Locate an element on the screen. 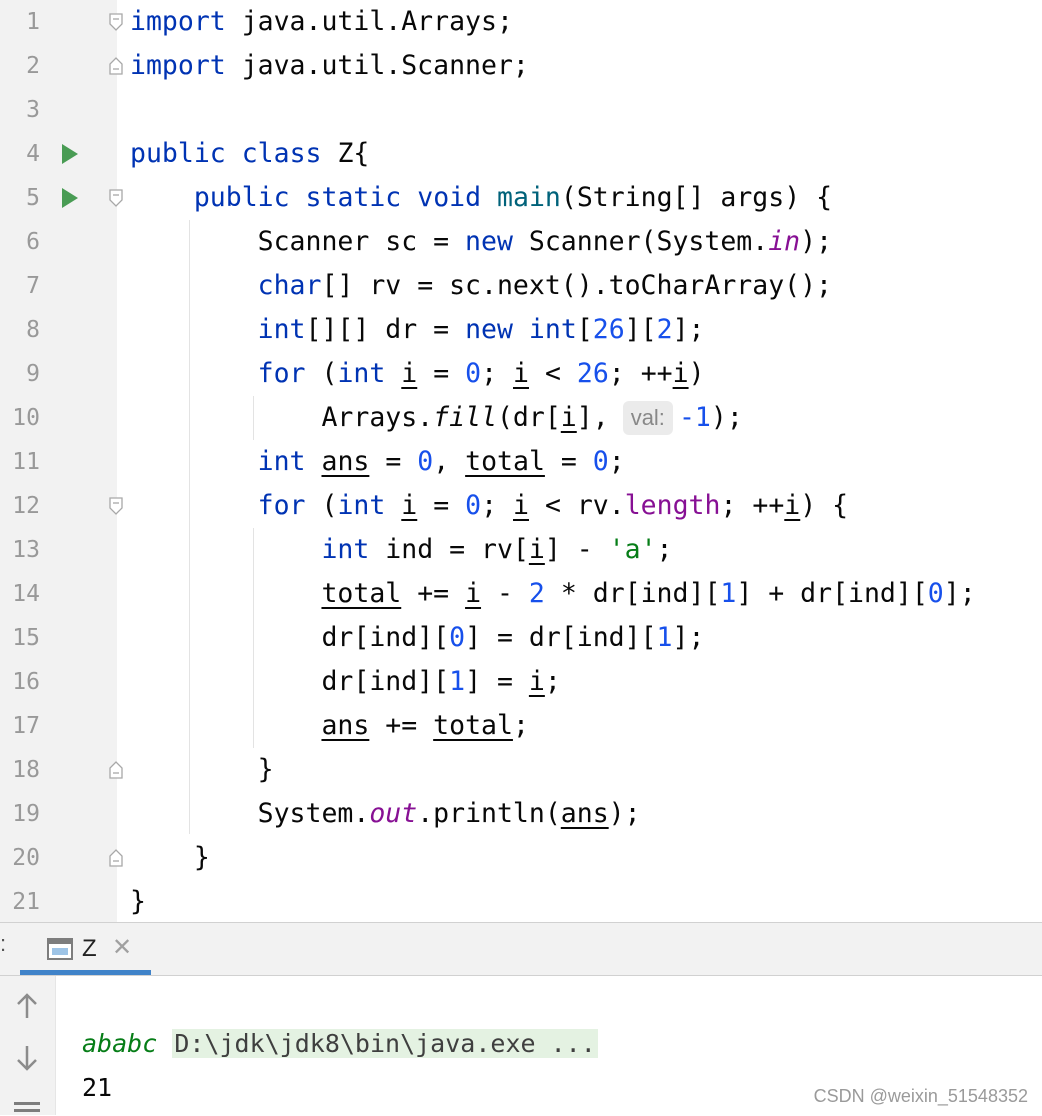  code-line: 10 Arrays.fill(dr[i], val: -1); is located at coordinates (521, 418).